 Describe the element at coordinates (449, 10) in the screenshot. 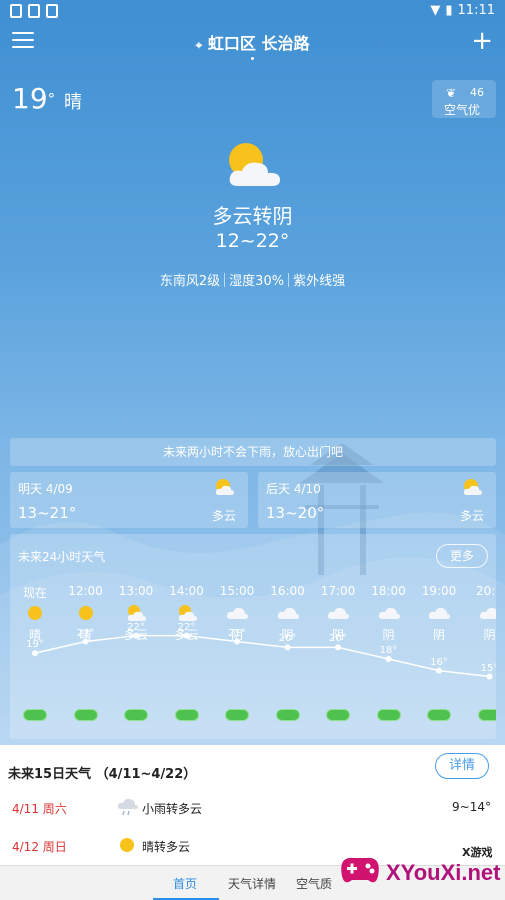

I see `battery-icon: ▮` at that location.